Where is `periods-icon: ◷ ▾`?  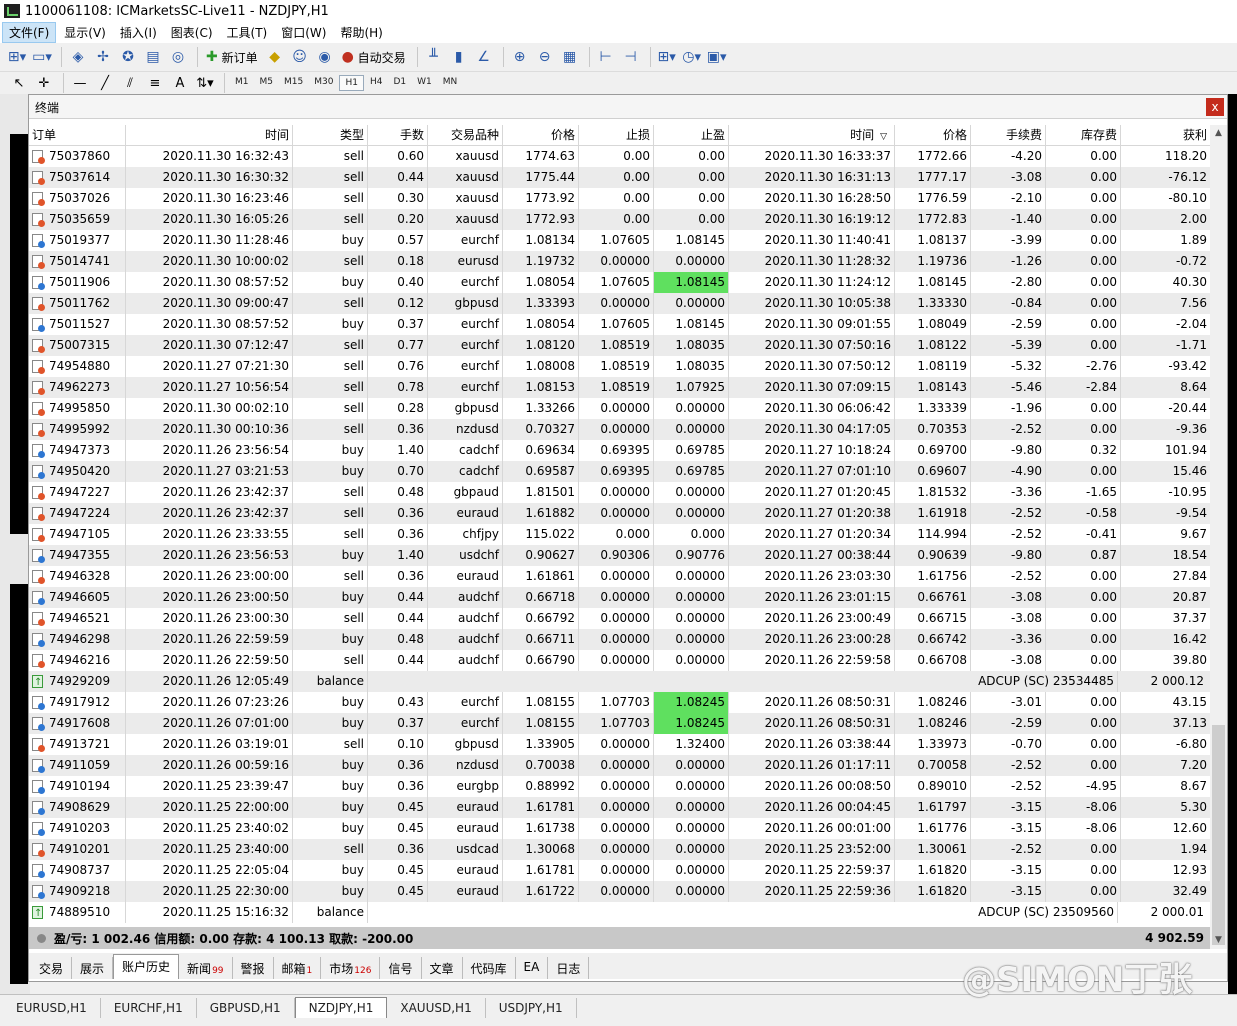 periods-icon: ◷ ▾ is located at coordinates (692, 57).